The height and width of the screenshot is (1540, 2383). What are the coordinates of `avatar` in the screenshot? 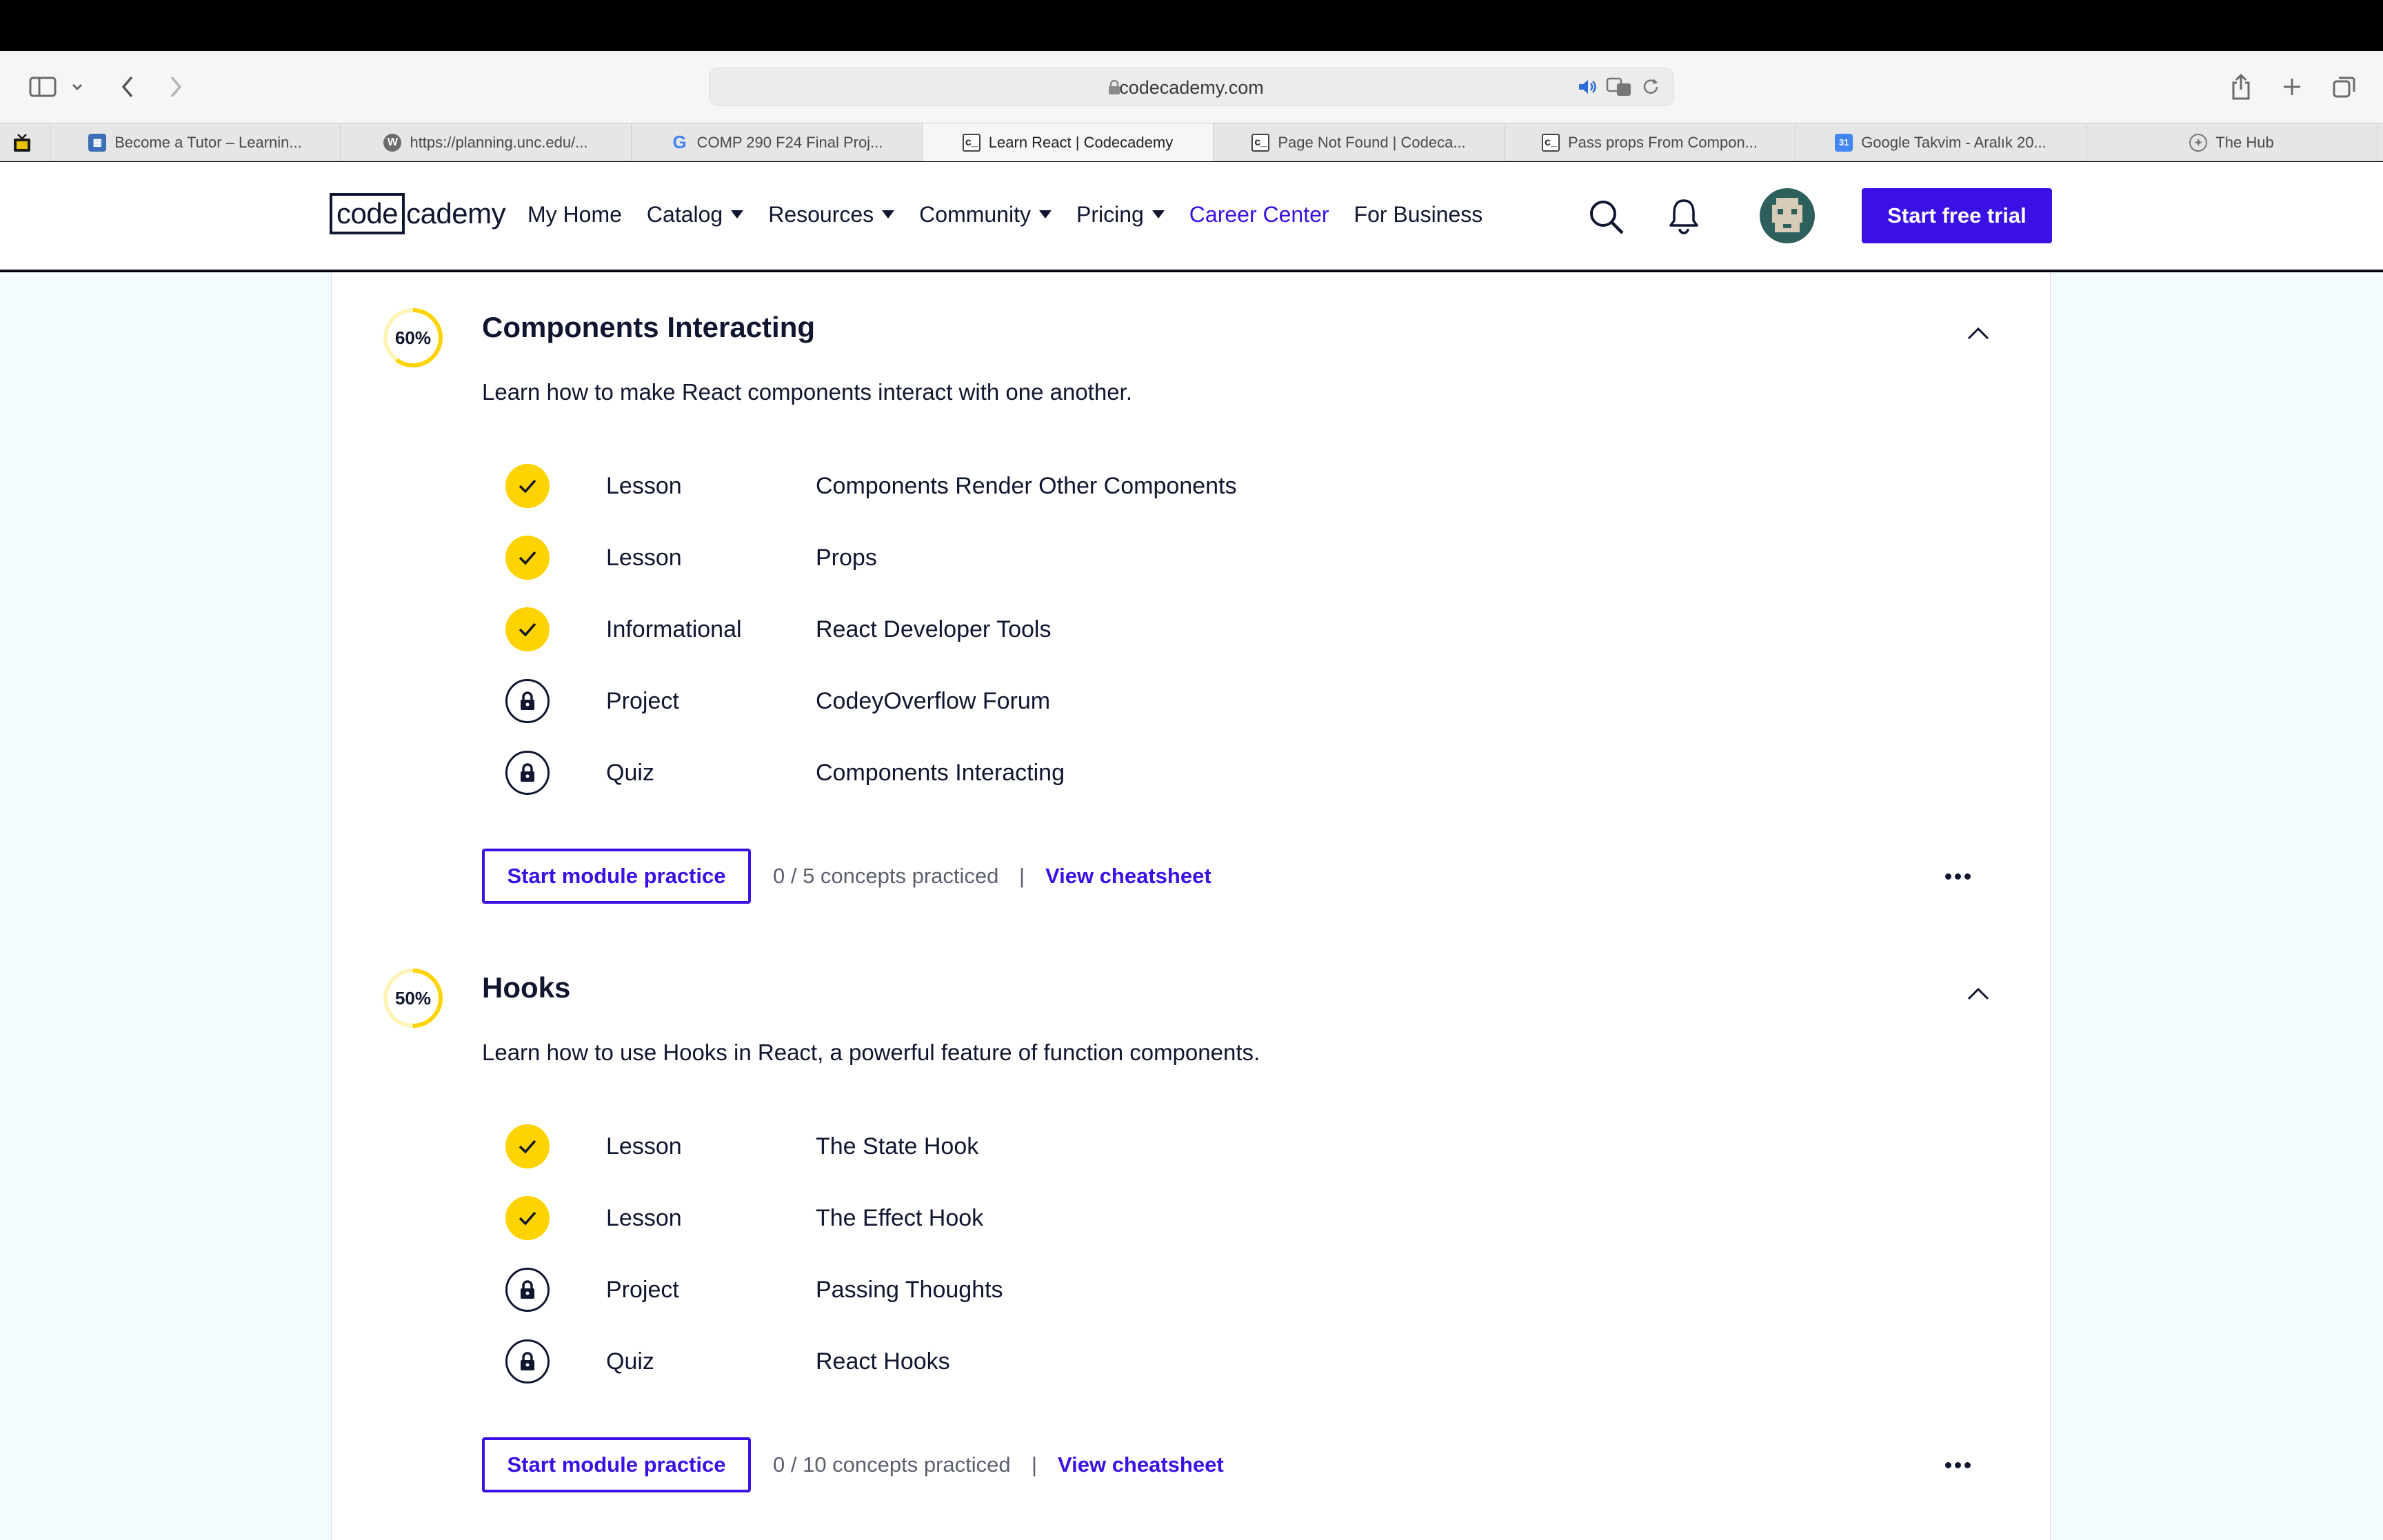 It's located at (1787, 216).